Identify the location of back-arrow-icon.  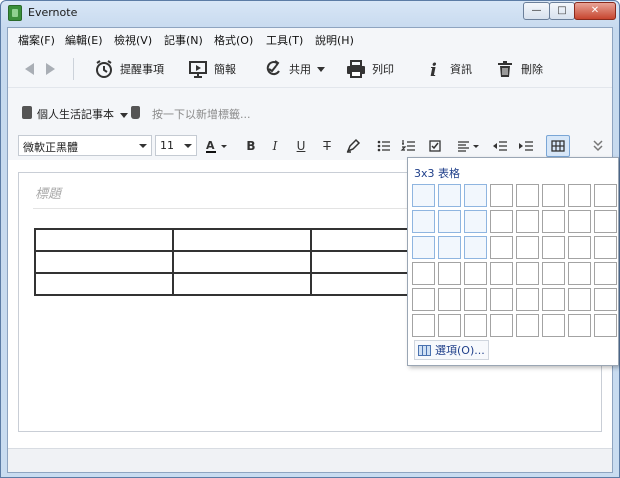
(29, 69).